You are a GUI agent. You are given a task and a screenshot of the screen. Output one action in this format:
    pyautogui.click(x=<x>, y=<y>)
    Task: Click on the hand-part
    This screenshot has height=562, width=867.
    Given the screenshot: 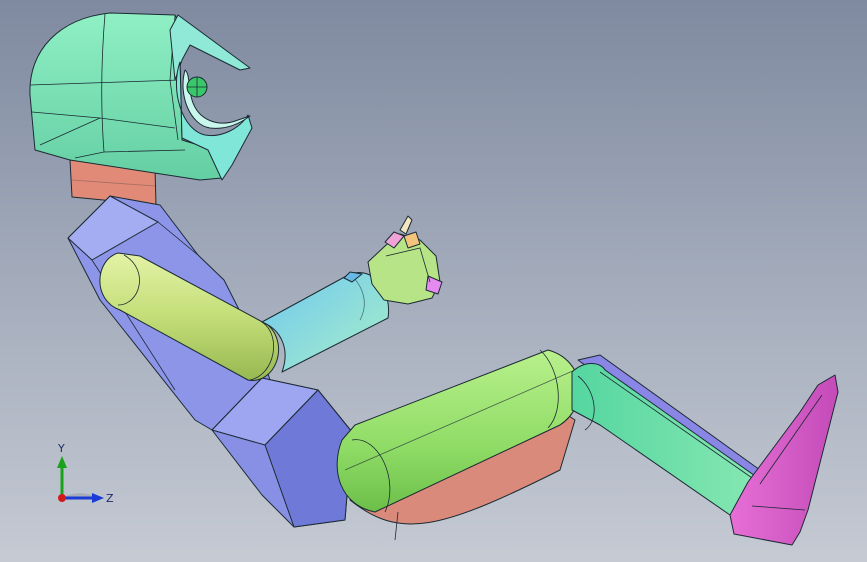 What is the action you would take?
    pyautogui.click(x=405, y=260)
    